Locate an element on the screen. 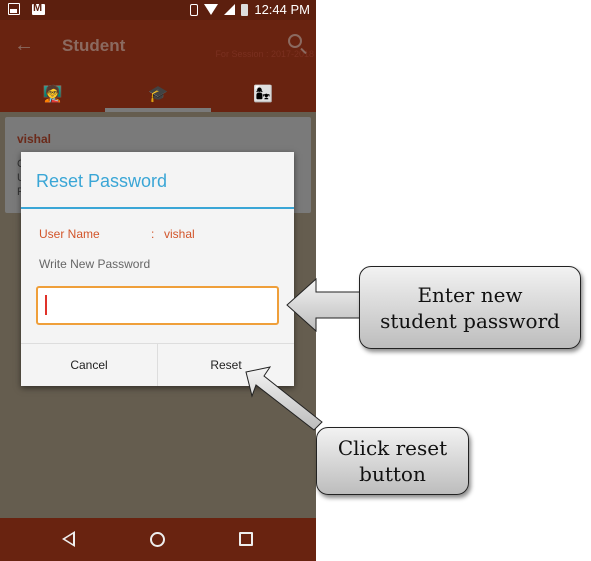 The image size is (591, 561). annotation-click-reset: Click reset button is located at coordinates (392, 461).